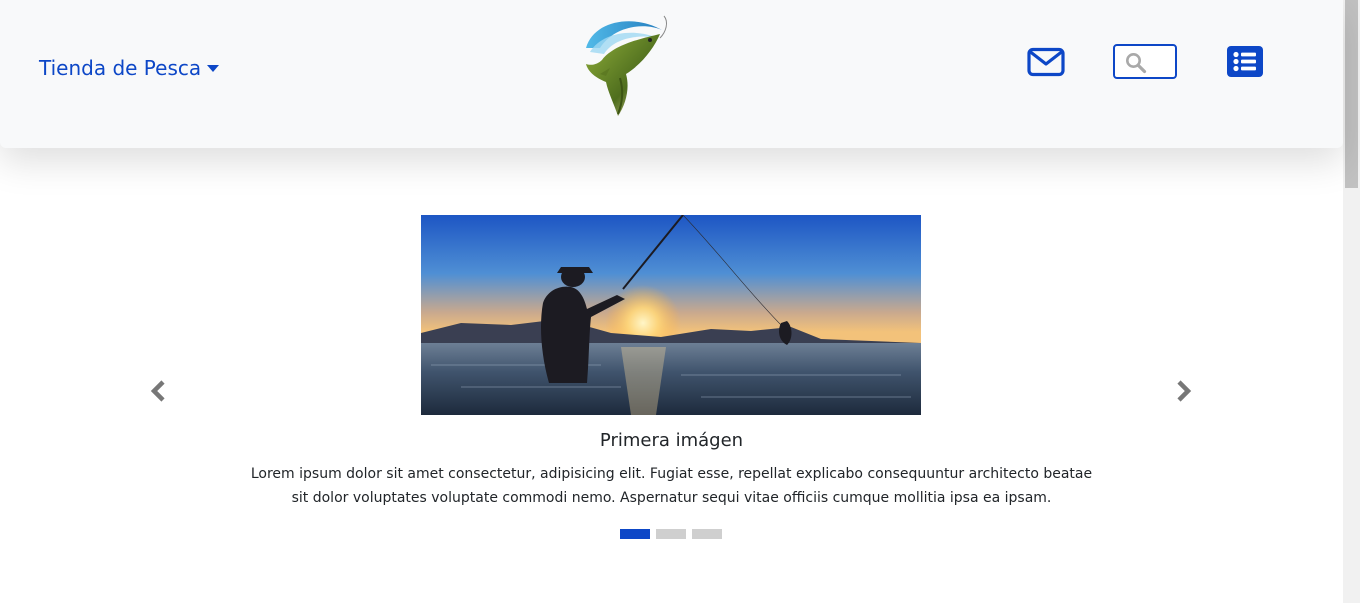  I want to click on menu-list-button, so click(1245, 61).